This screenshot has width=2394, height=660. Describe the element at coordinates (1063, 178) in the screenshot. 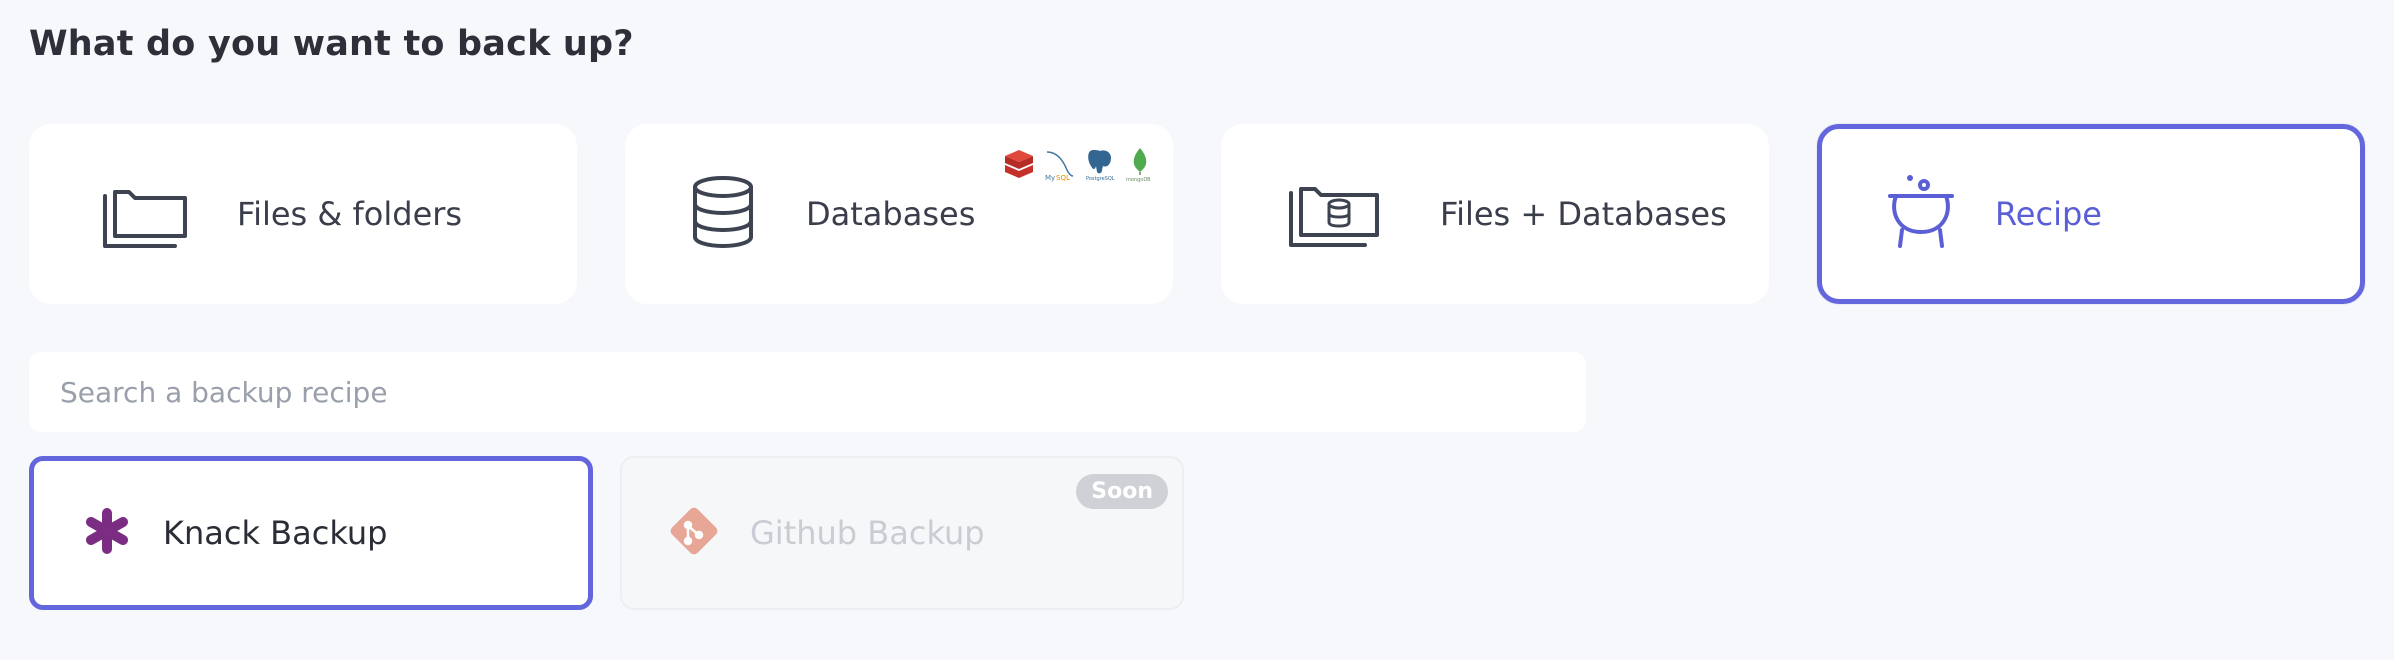

I see `svg-text: SQL` at that location.